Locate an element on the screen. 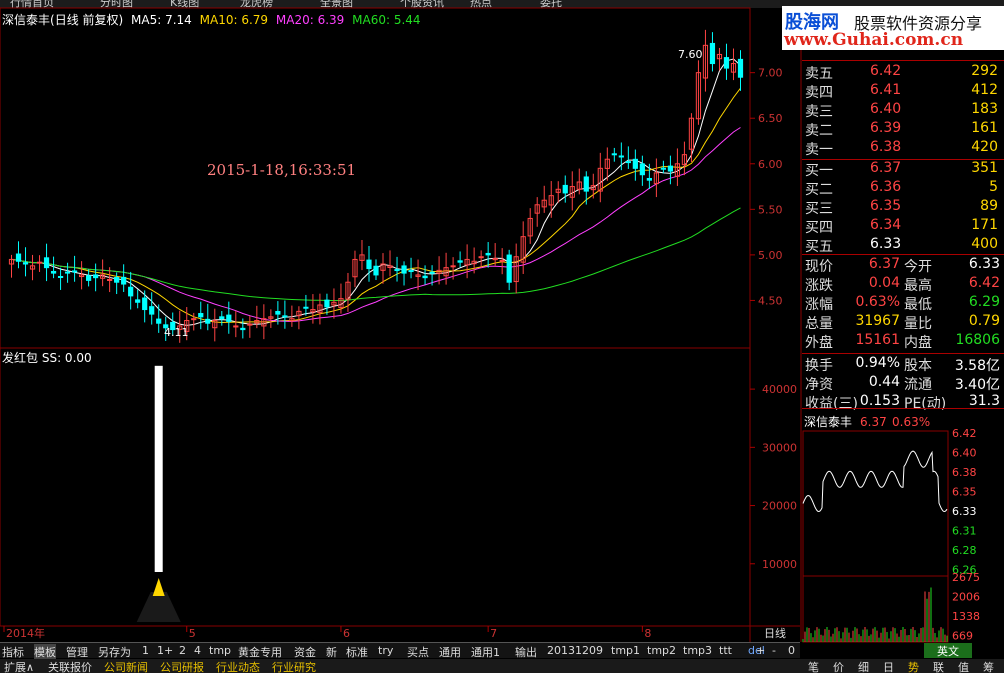 This screenshot has height=673, width=1004. toolbar-item: 指标 is located at coordinates (13, 652).